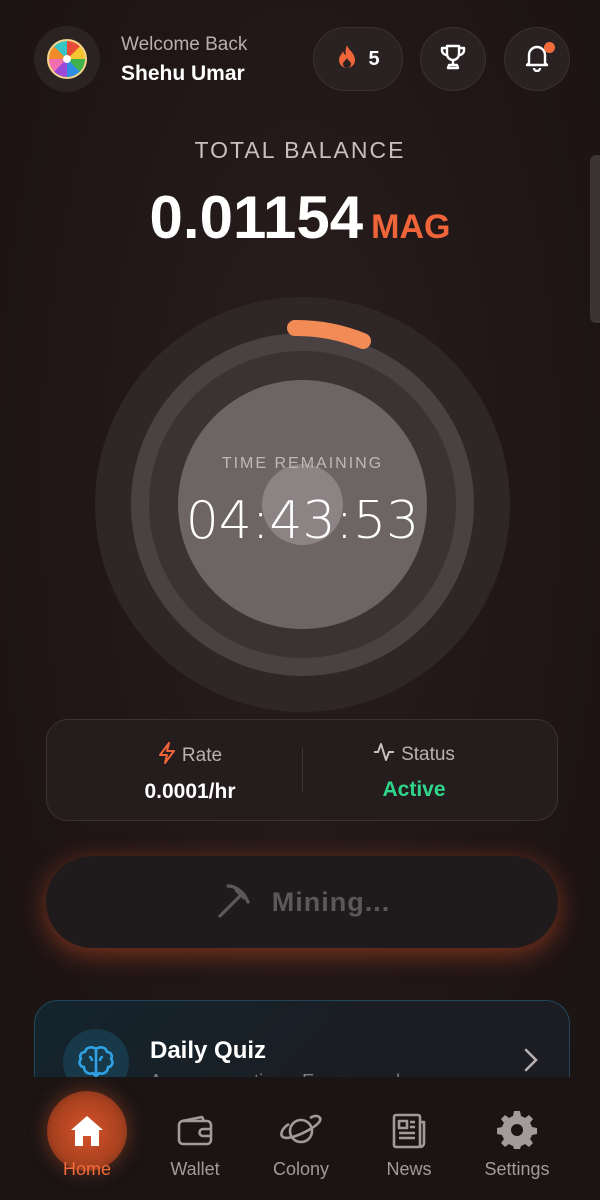 This screenshot has height=1200, width=600. Describe the element at coordinates (301, 1169) in the screenshot. I see `nav-colony-label: Colony` at that location.